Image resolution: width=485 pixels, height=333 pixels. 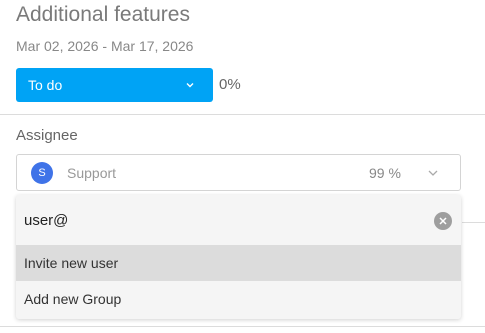 What do you see at coordinates (92, 173) in the screenshot?
I see `assignee-name: Support` at bounding box center [92, 173].